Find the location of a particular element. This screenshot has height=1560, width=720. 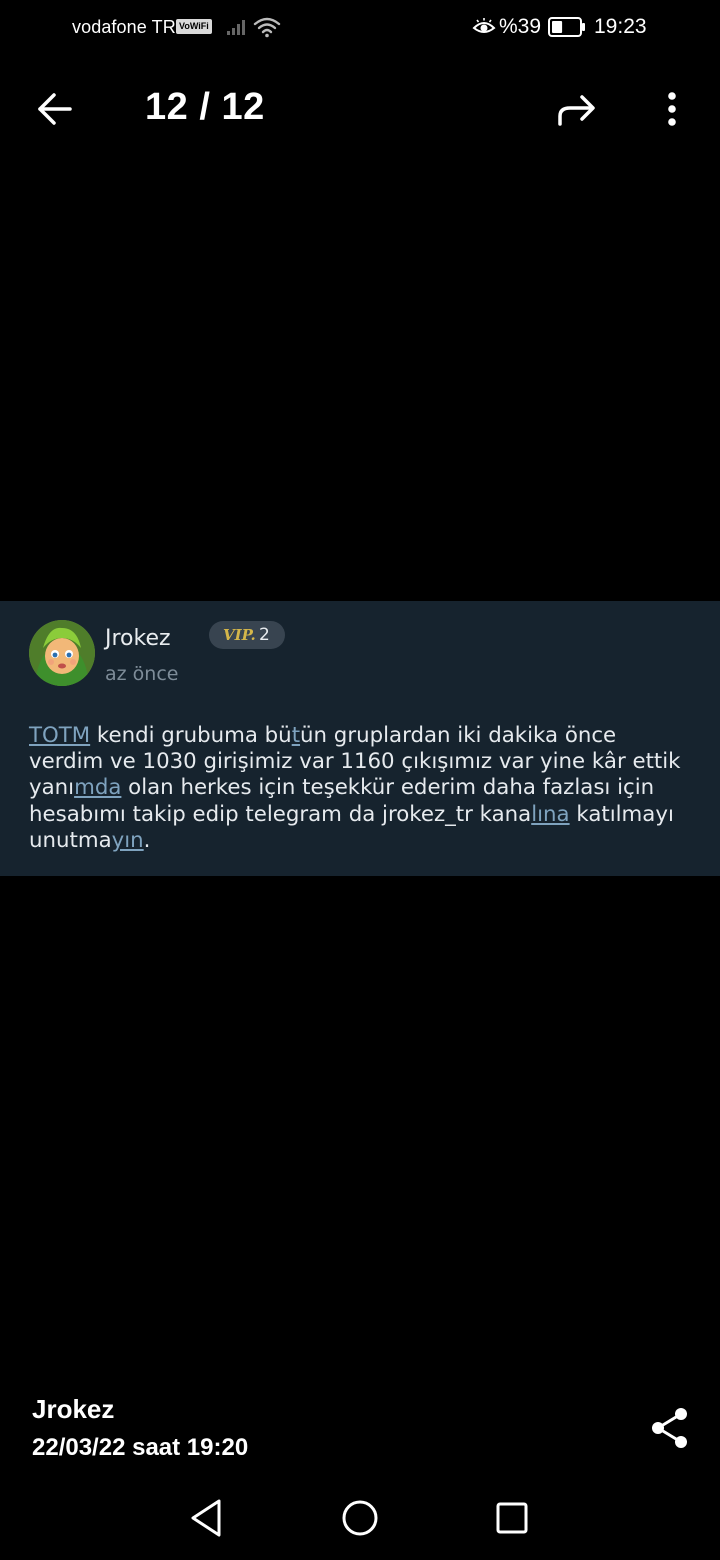

back-arrow-icon is located at coordinates (55, 109).